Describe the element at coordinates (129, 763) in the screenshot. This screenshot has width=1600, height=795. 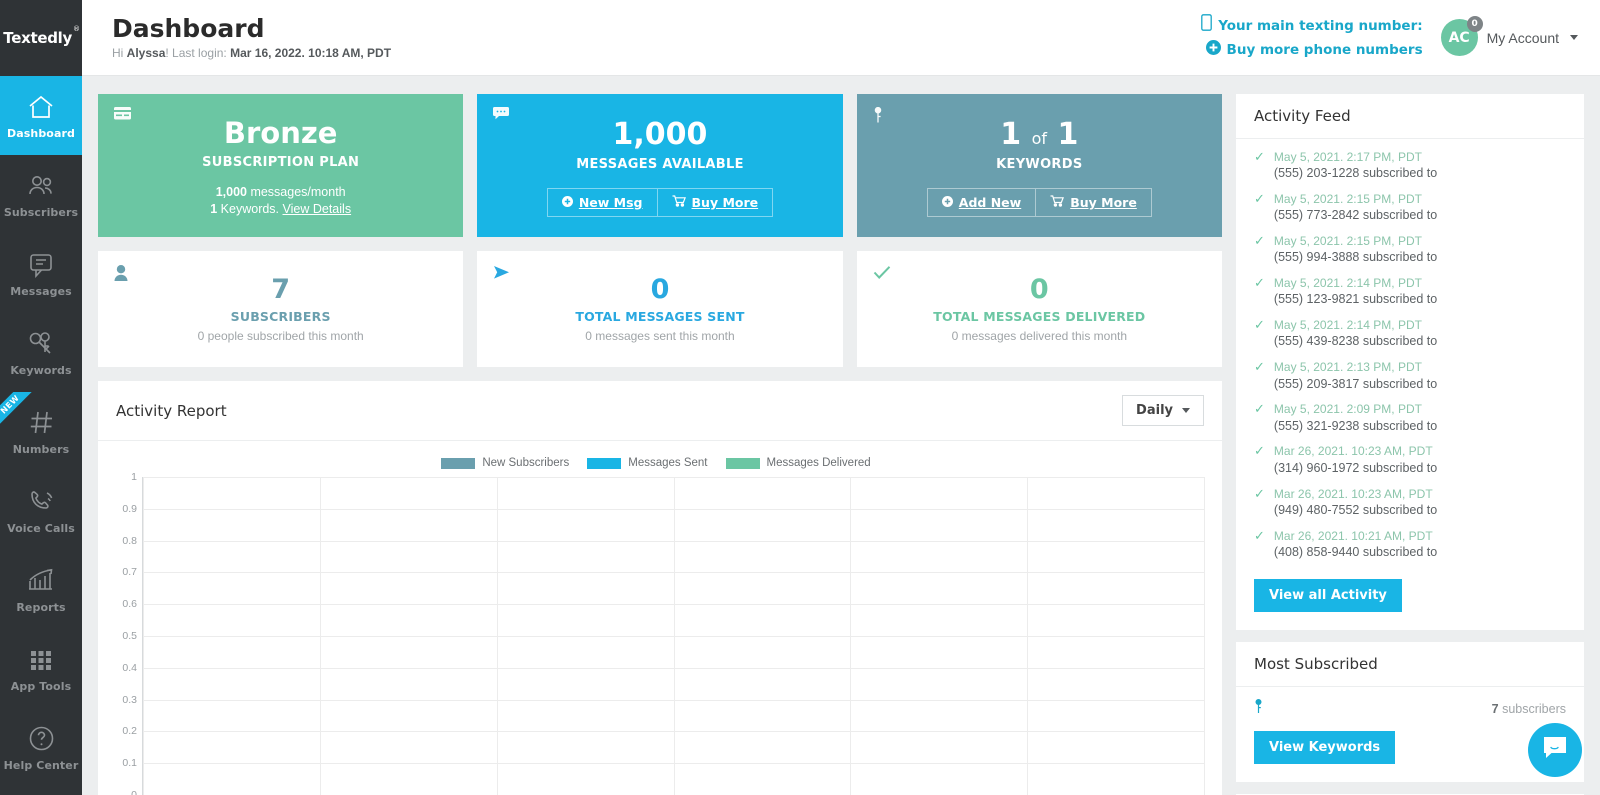
I see `y-axis-tick: 0.1` at that location.